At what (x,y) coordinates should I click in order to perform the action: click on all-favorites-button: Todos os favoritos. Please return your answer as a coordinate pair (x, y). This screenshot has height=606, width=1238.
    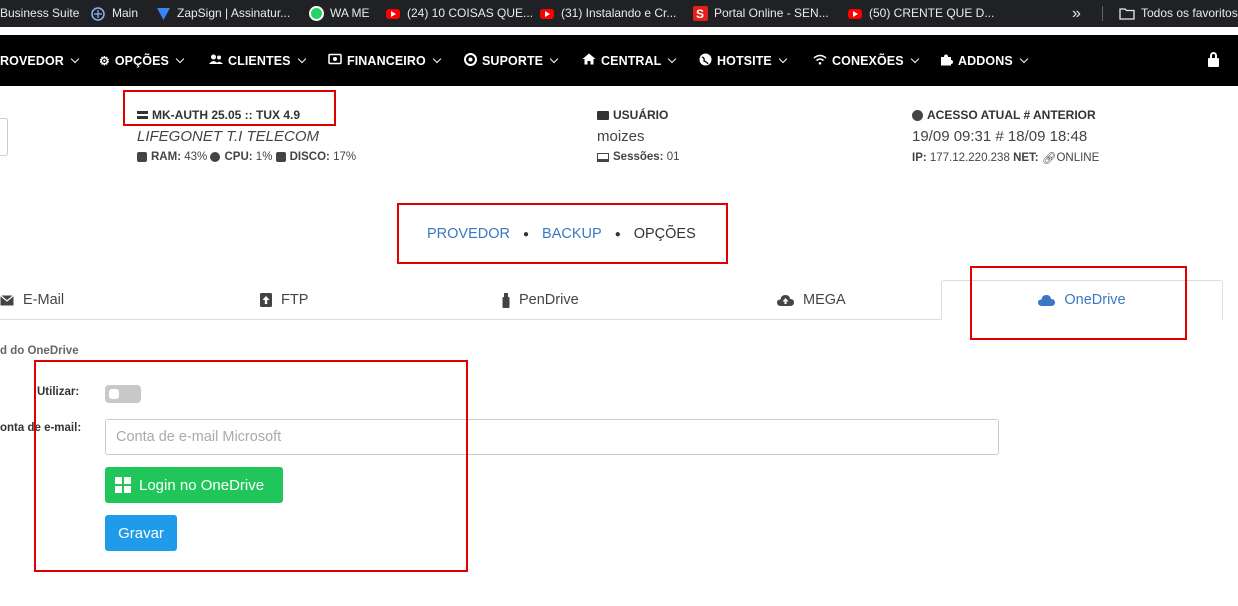
    Looking at the image, I should click on (1178, 13).